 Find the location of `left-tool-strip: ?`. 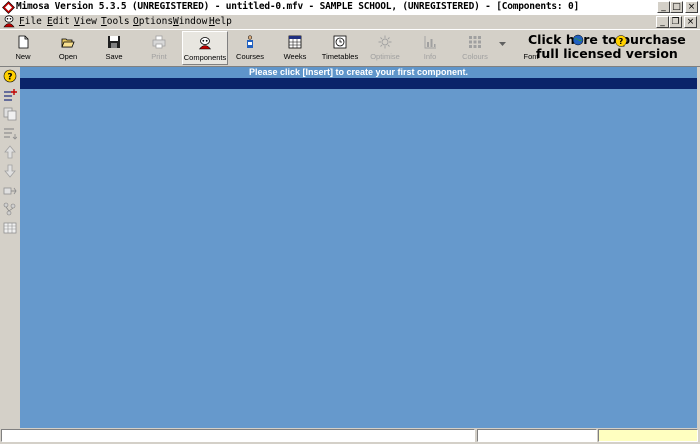

left-tool-strip: ? is located at coordinates (10, 247).